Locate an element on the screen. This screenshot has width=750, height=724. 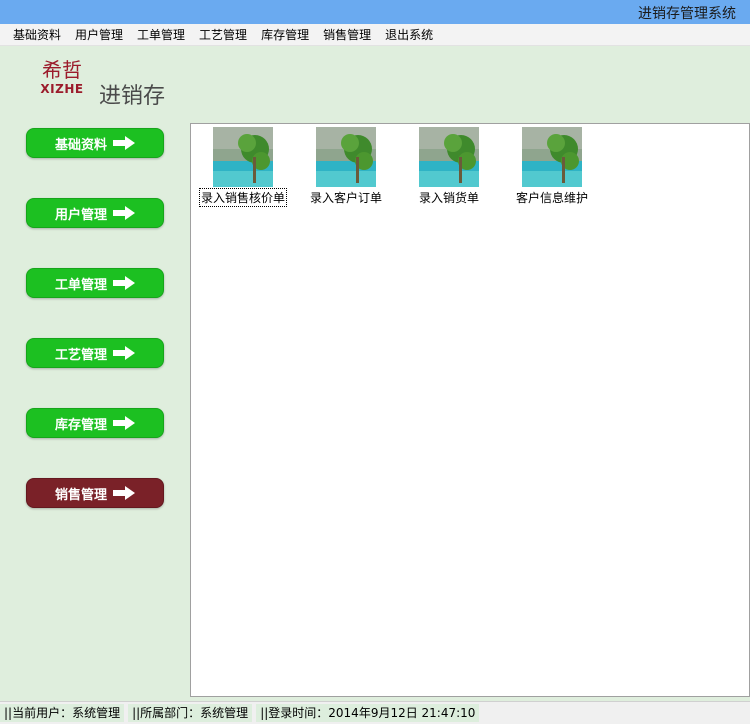
tile-label: 客户信息维护 is located at coordinates (551, 198).